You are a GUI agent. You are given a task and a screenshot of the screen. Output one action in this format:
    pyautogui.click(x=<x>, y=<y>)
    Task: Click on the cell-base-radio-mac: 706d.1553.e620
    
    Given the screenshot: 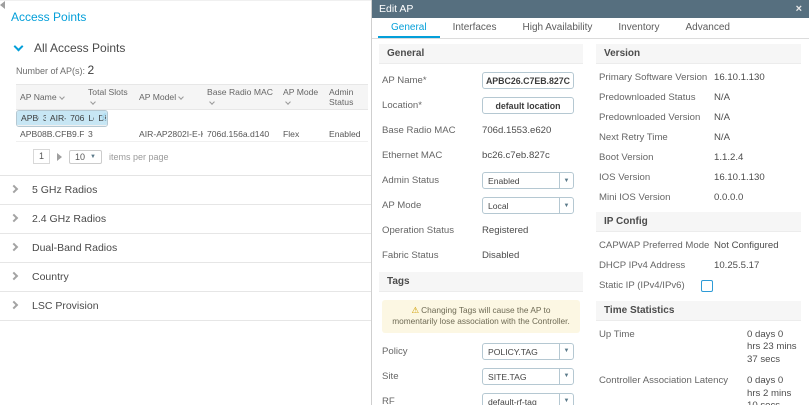 What is the action you would take?
    pyautogui.click(x=75, y=118)
    